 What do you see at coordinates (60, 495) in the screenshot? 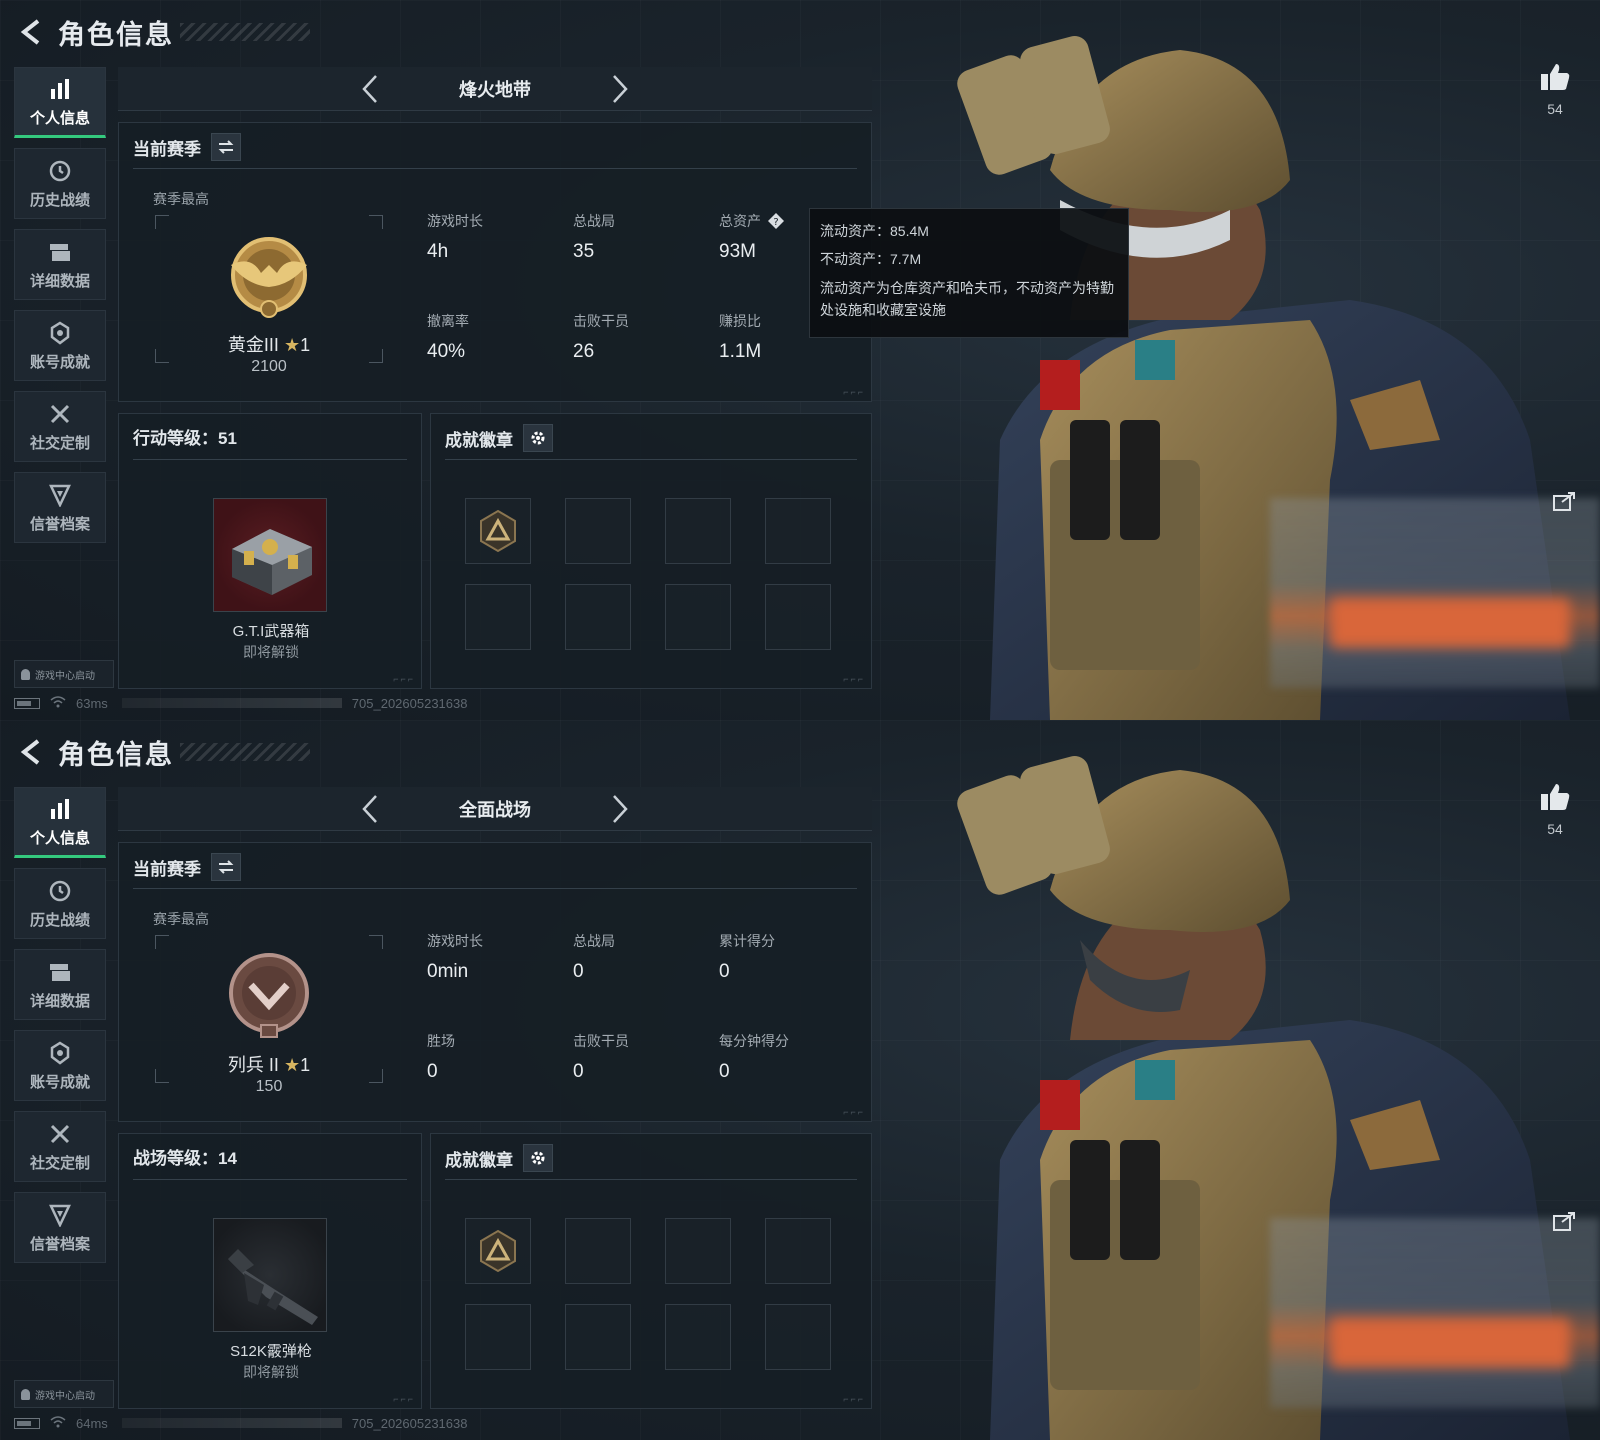
I see `shield-icon` at bounding box center [60, 495].